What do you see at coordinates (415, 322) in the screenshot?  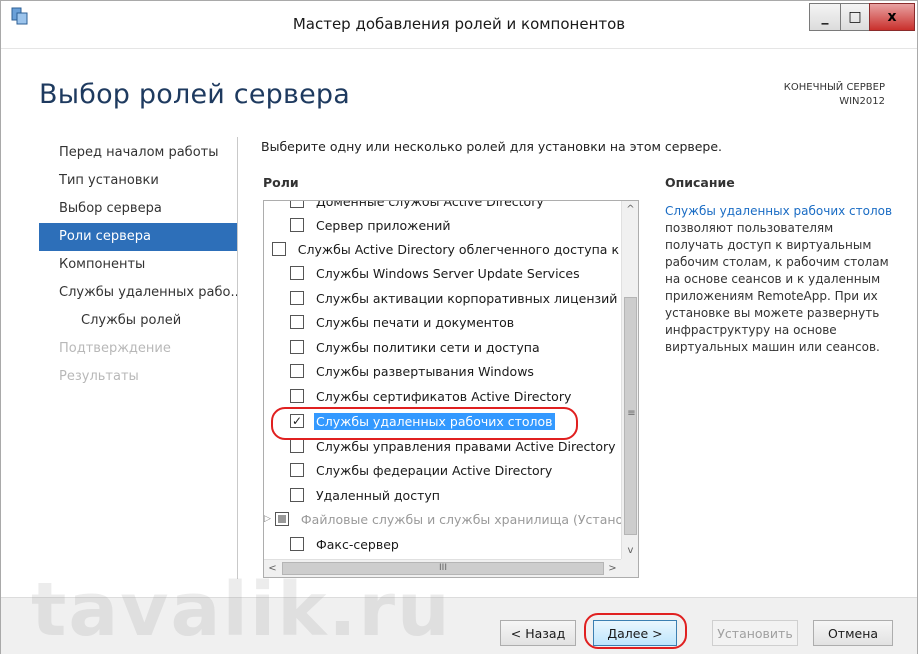 I see `role-label: Службы печати и документов` at bounding box center [415, 322].